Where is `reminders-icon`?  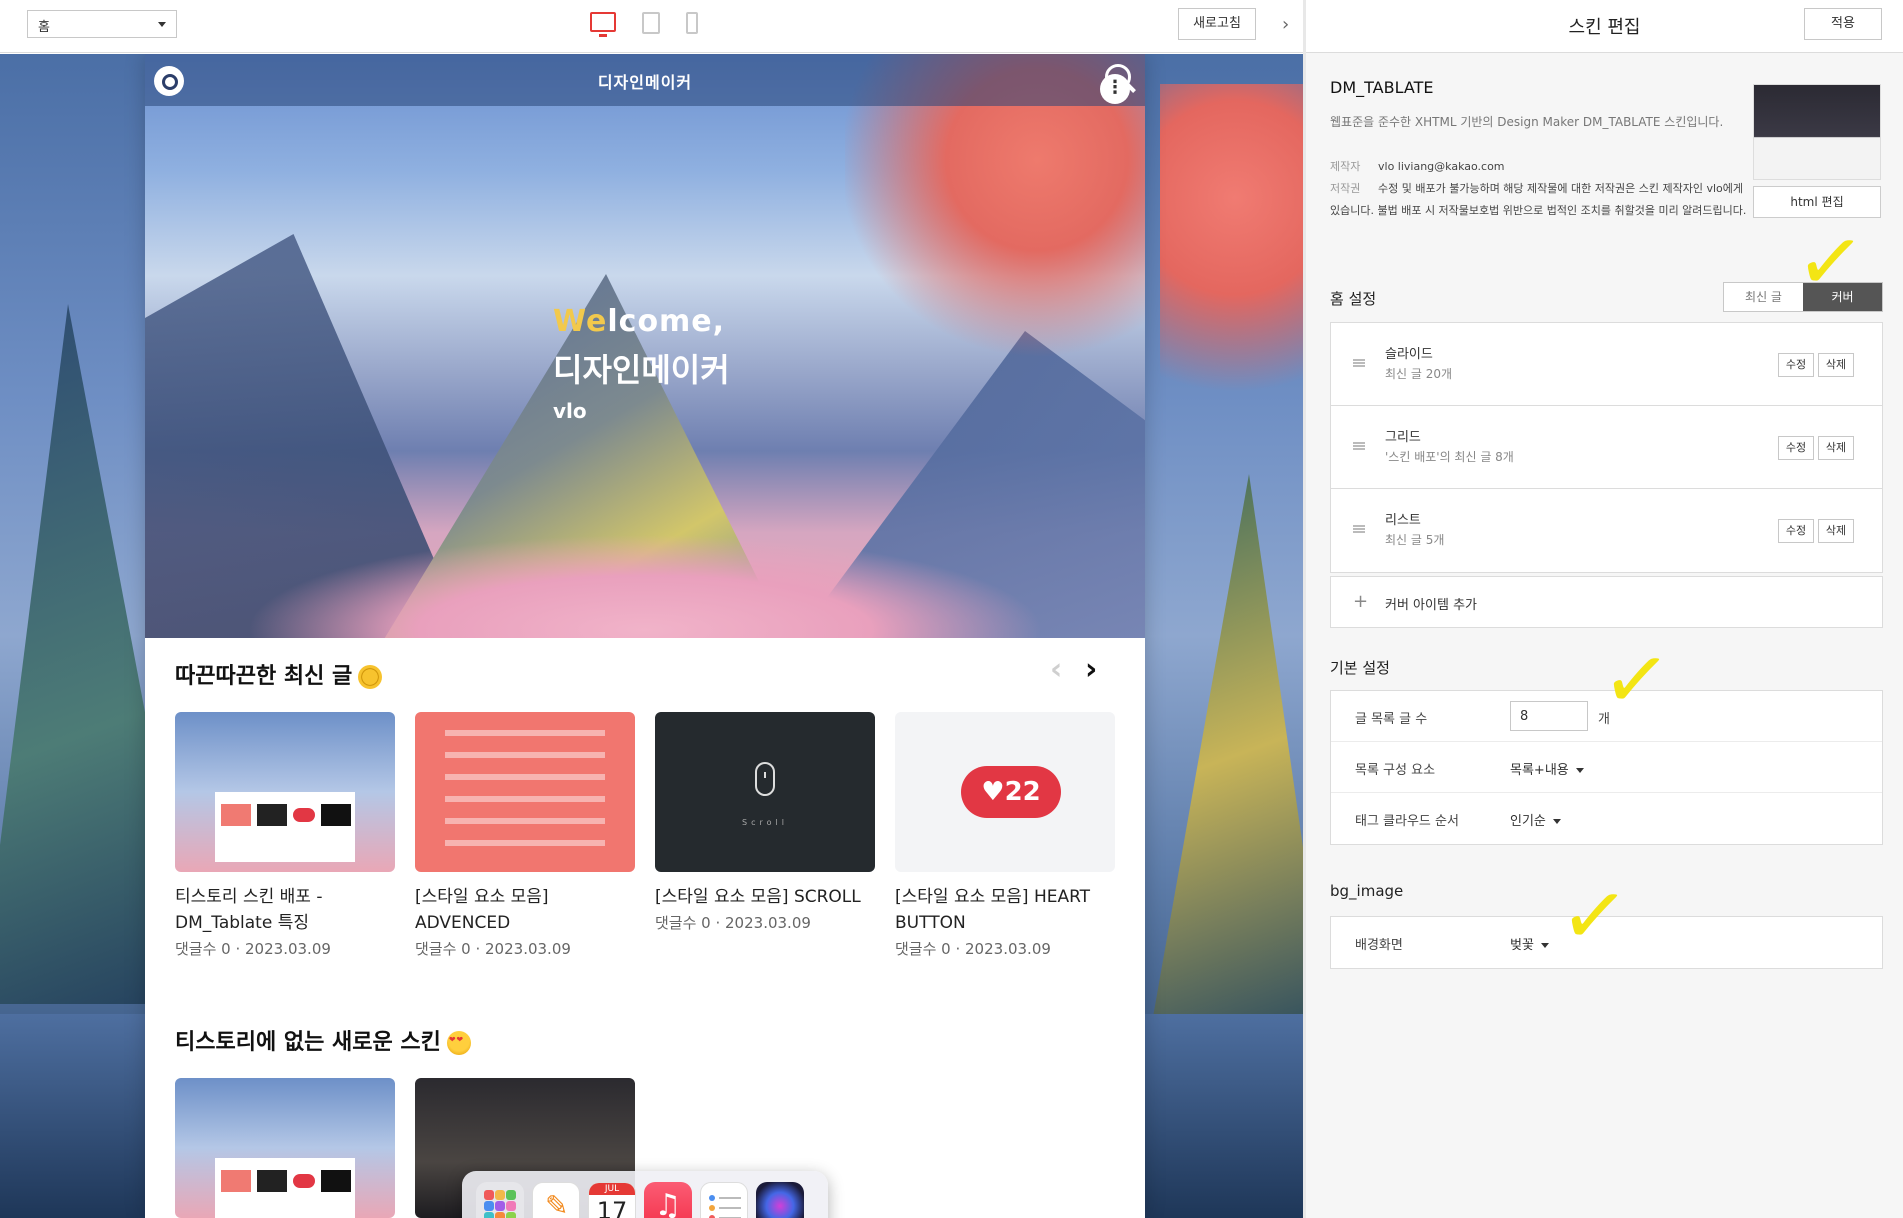 reminders-icon is located at coordinates (724, 1200).